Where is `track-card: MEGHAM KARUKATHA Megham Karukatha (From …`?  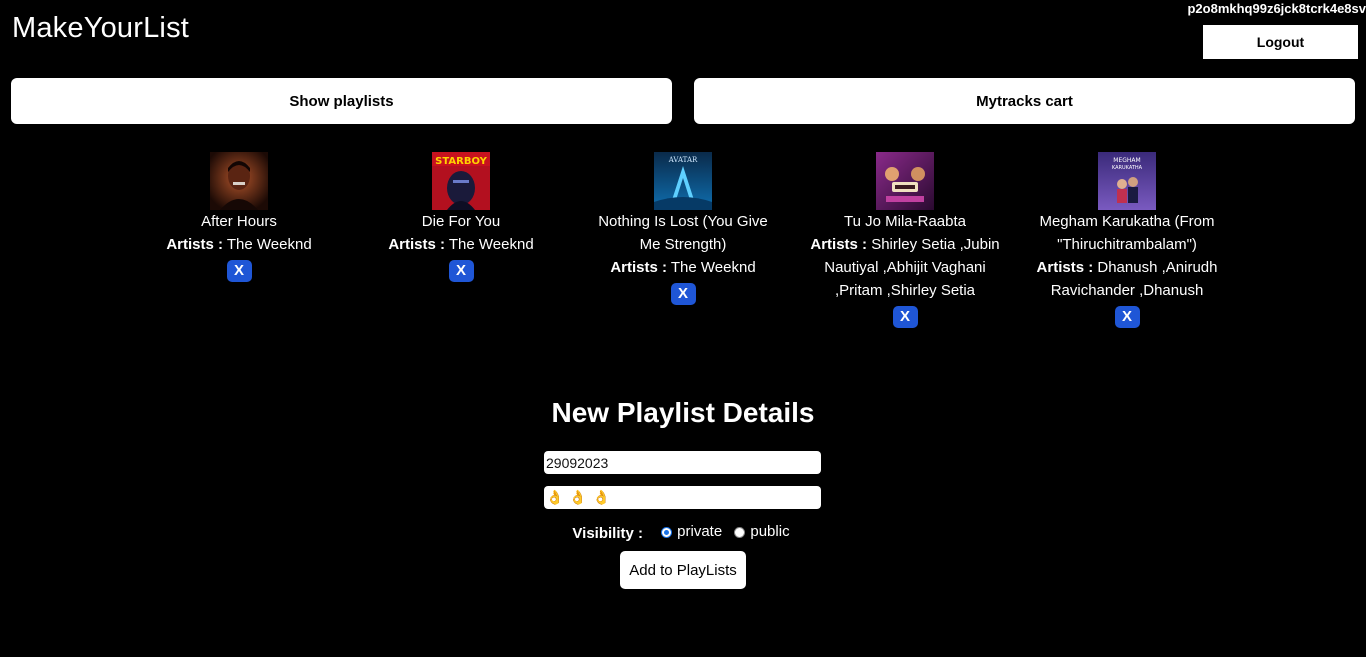 track-card: MEGHAM KARUKATHA Megham Karukatha (From … is located at coordinates (1127, 240).